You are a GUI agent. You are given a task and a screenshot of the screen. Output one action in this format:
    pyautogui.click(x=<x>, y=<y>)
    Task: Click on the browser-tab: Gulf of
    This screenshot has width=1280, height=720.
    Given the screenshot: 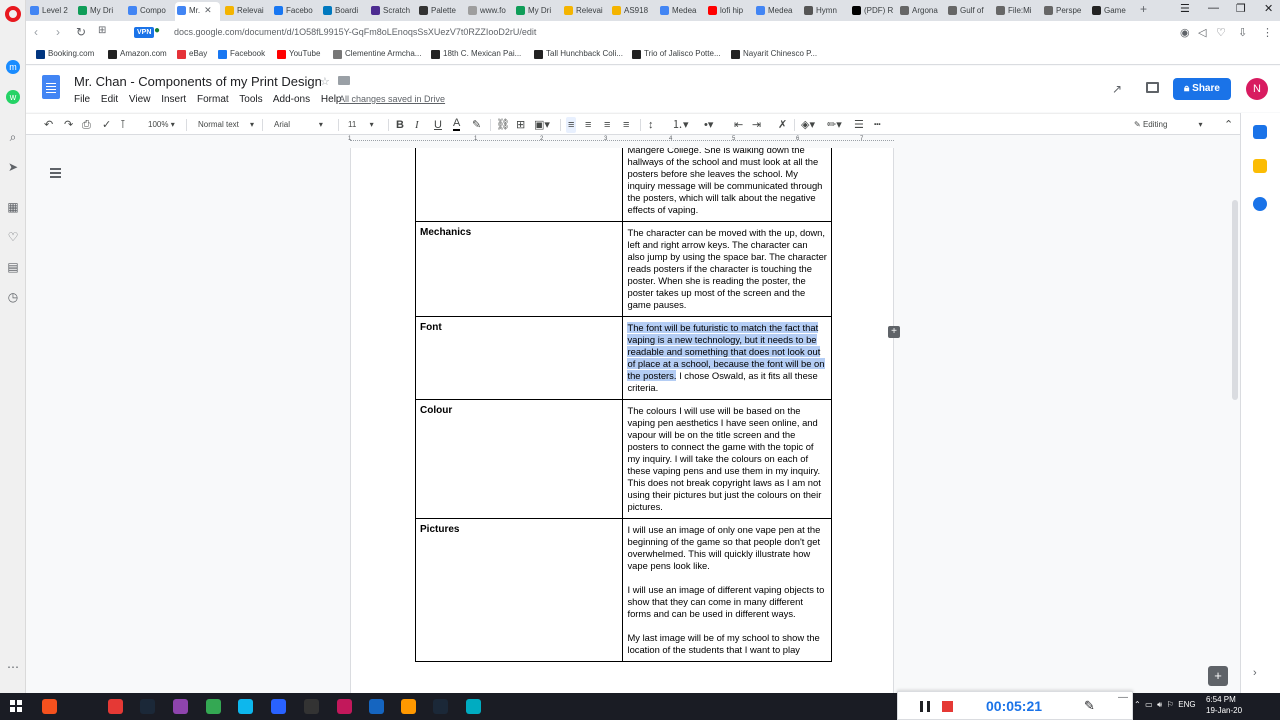 What is the action you would take?
    pyautogui.click(x=970, y=11)
    